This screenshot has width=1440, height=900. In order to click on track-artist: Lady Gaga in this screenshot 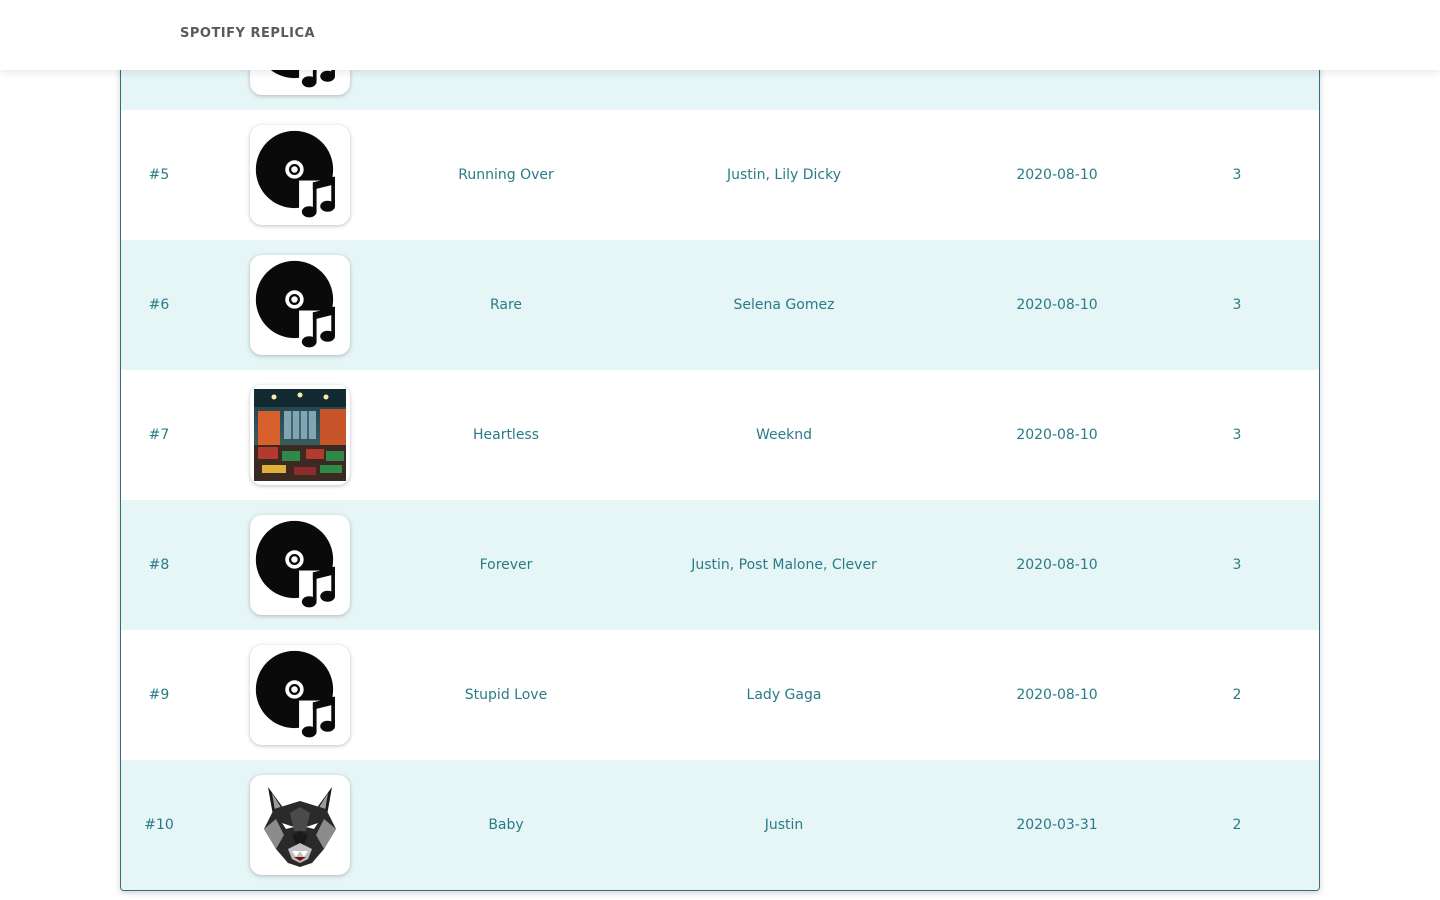, I will do `click(784, 695)`.